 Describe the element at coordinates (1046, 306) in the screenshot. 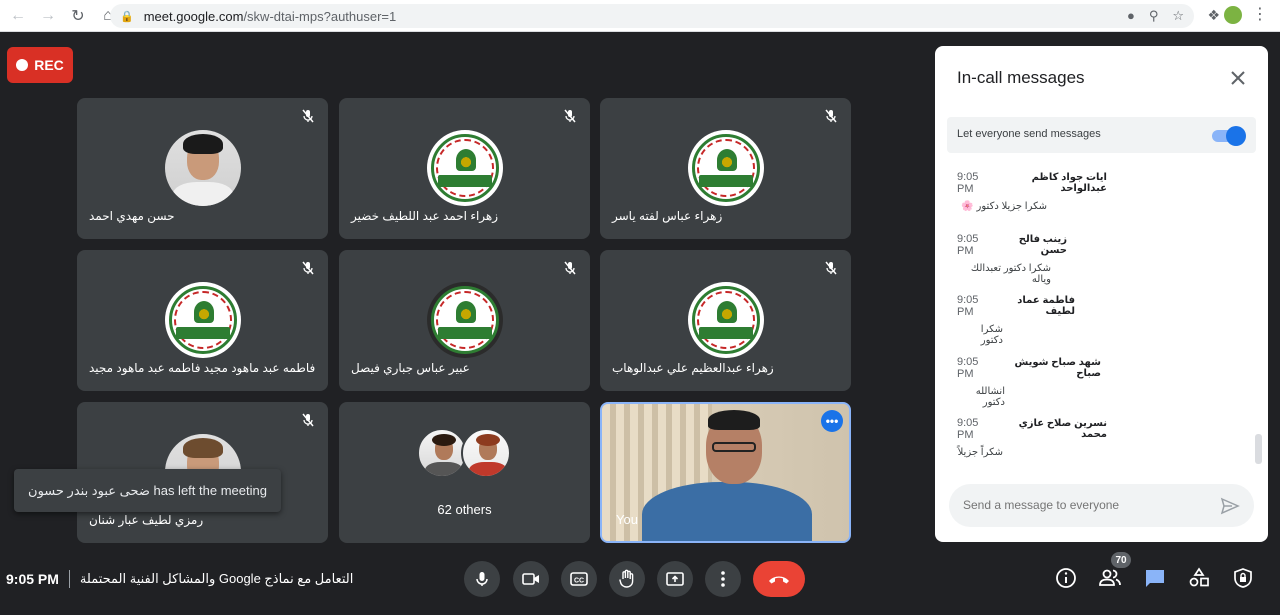

I see `message-sender: فاطمة عماد لطيف` at that location.